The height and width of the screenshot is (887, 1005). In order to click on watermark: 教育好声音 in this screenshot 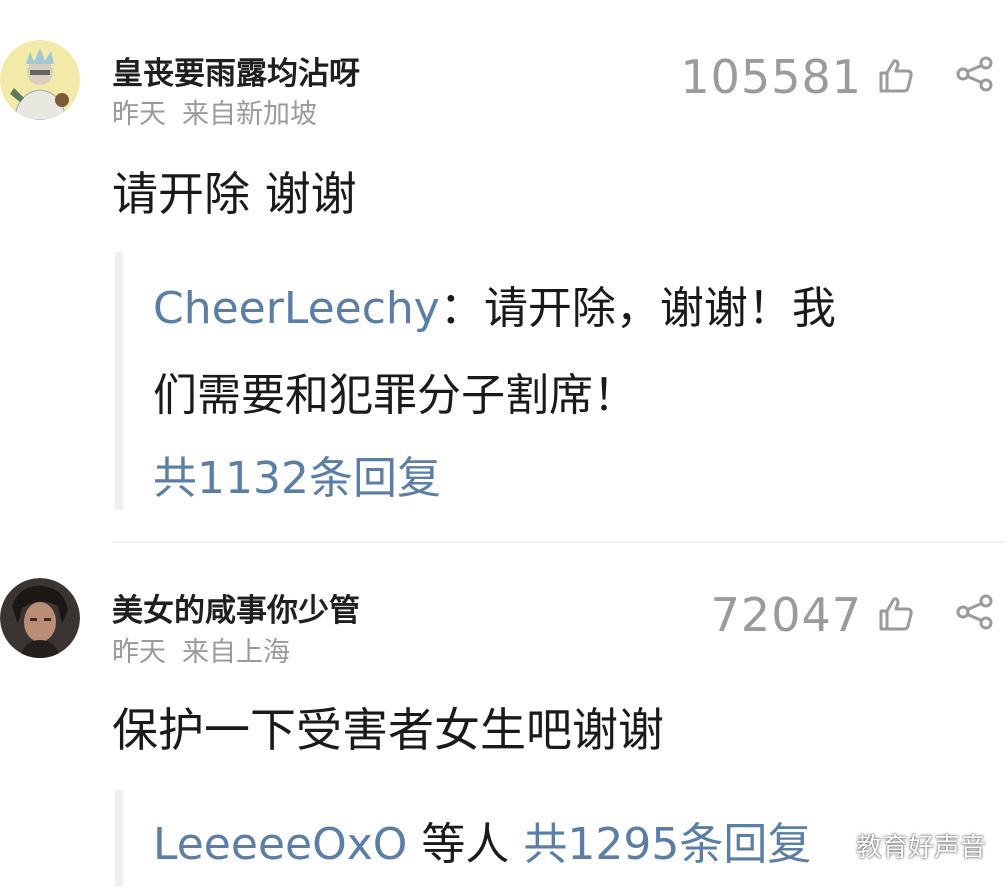, I will do `click(900, 845)`.